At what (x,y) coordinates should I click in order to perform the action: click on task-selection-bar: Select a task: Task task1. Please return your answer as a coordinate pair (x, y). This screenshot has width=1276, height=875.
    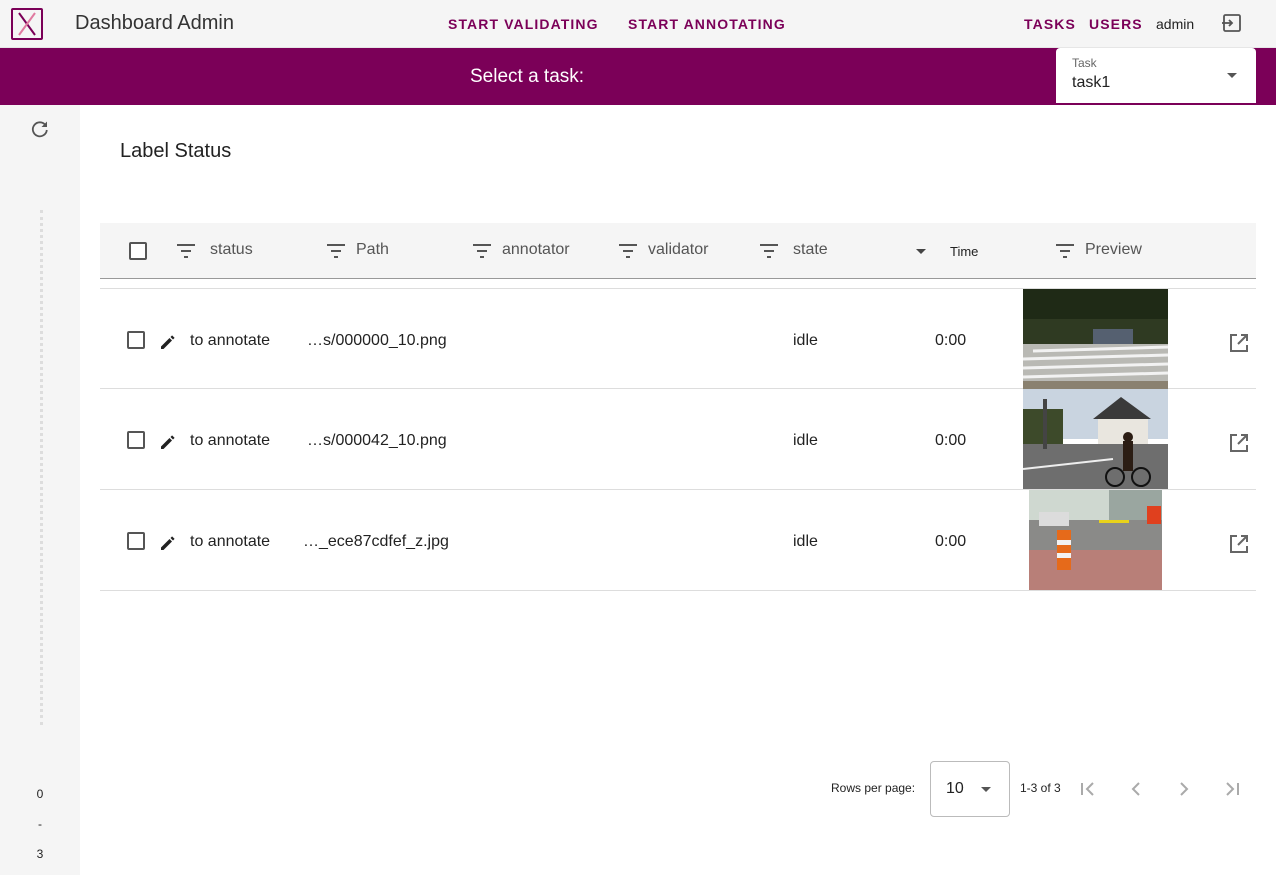
    Looking at the image, I should click on (638, 76).